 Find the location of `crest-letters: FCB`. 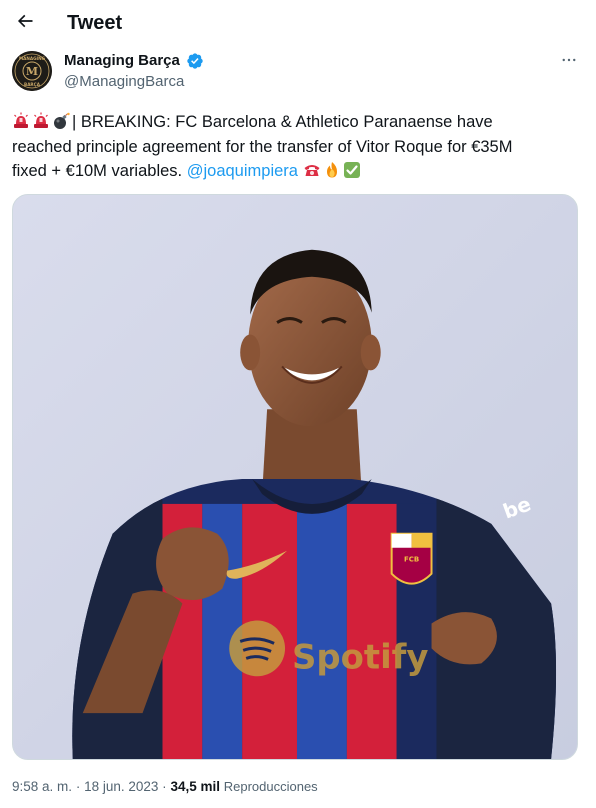

crest-letters: FCB is located at coordinates (411, 560).